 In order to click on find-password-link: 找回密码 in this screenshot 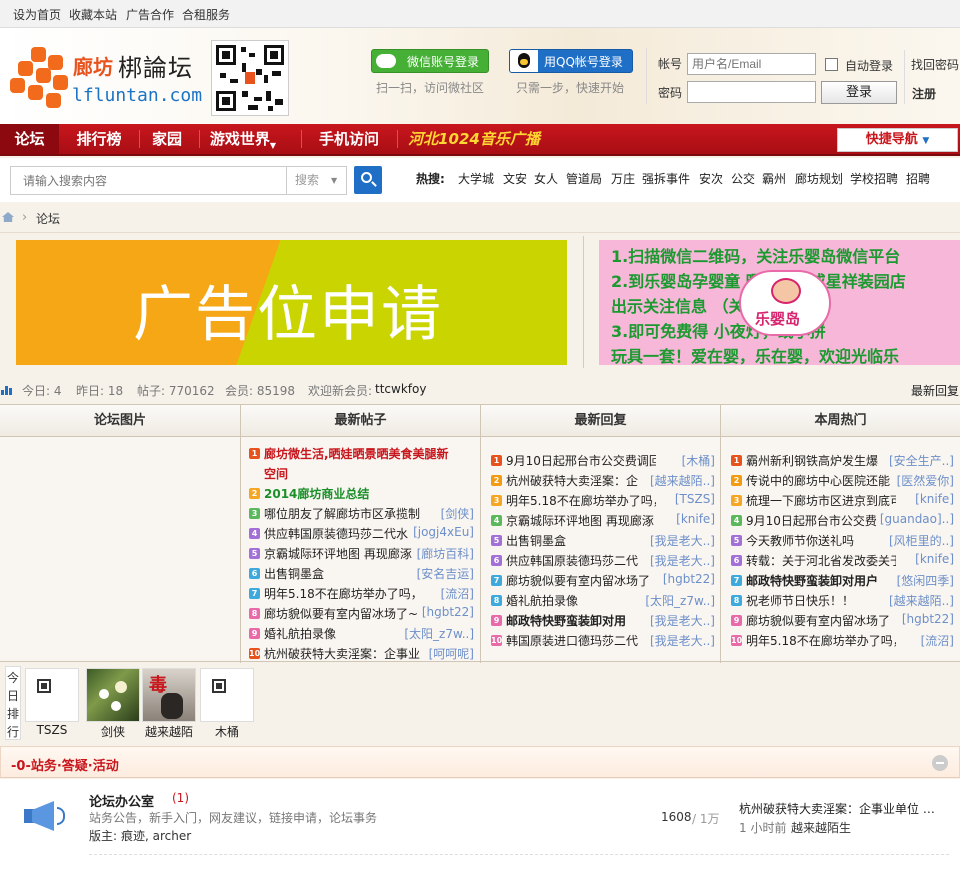, I will do `click(935, 64)`.